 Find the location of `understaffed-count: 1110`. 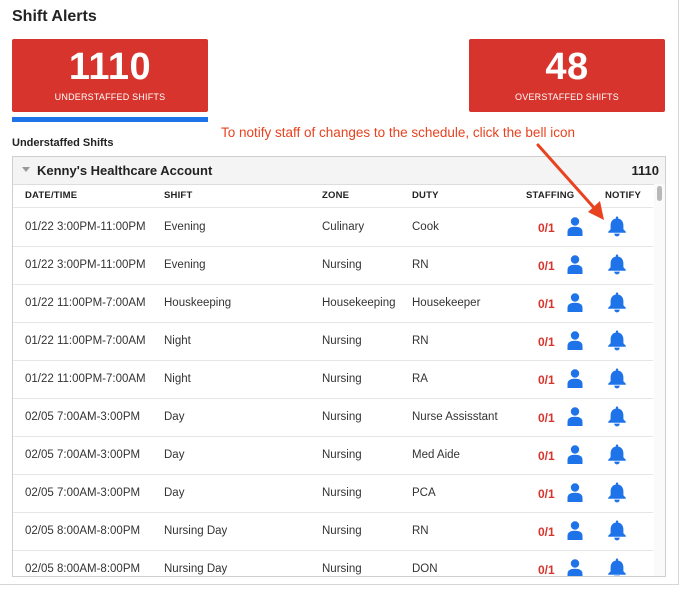

understaffed-count: 1110 is located at coordinates (110, 67).